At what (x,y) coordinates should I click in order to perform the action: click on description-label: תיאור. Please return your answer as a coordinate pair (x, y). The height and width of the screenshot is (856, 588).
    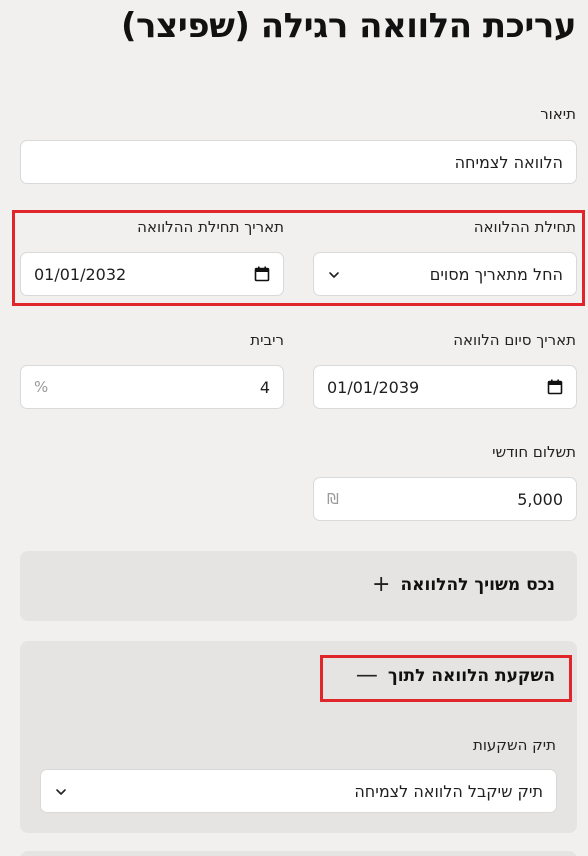
    Looking at the image, I should click on (558, 114).